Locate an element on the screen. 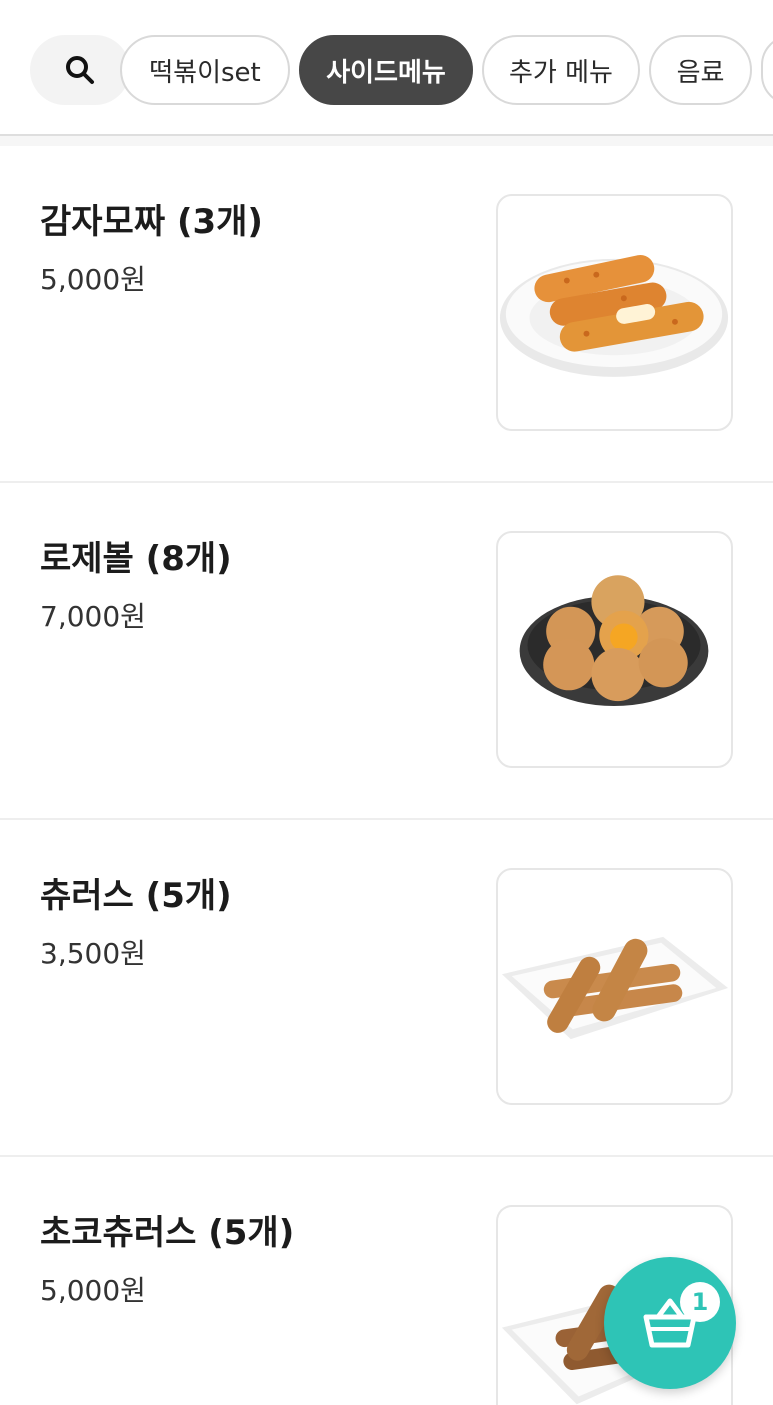  search-button is located at coordinates (80, 70).